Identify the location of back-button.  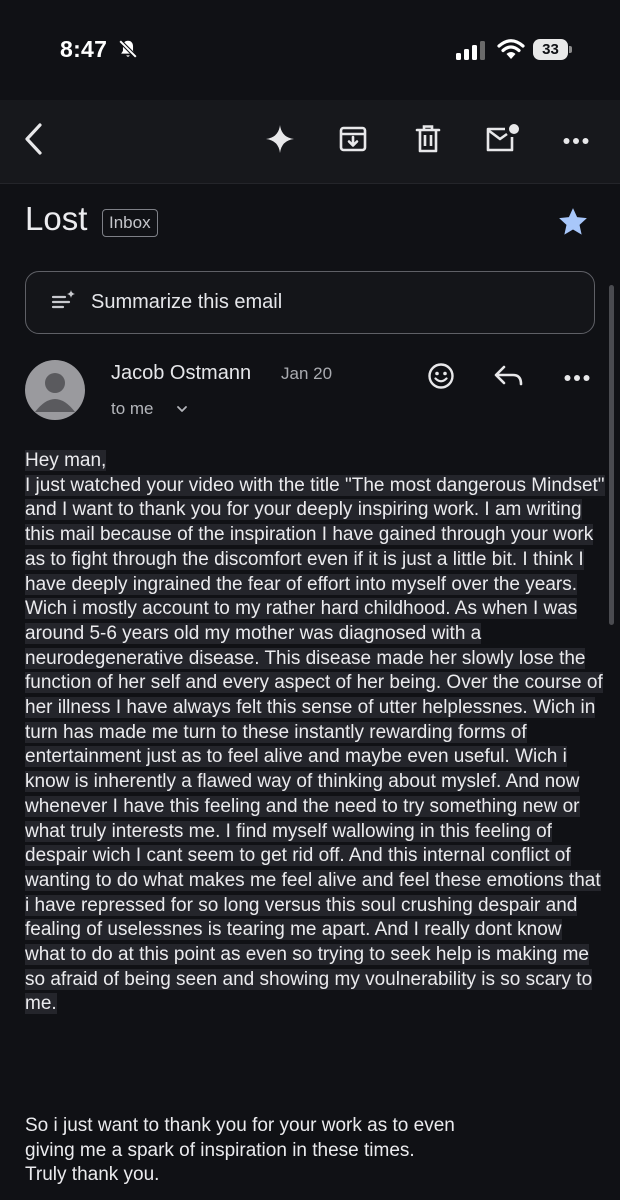
(34, 141).